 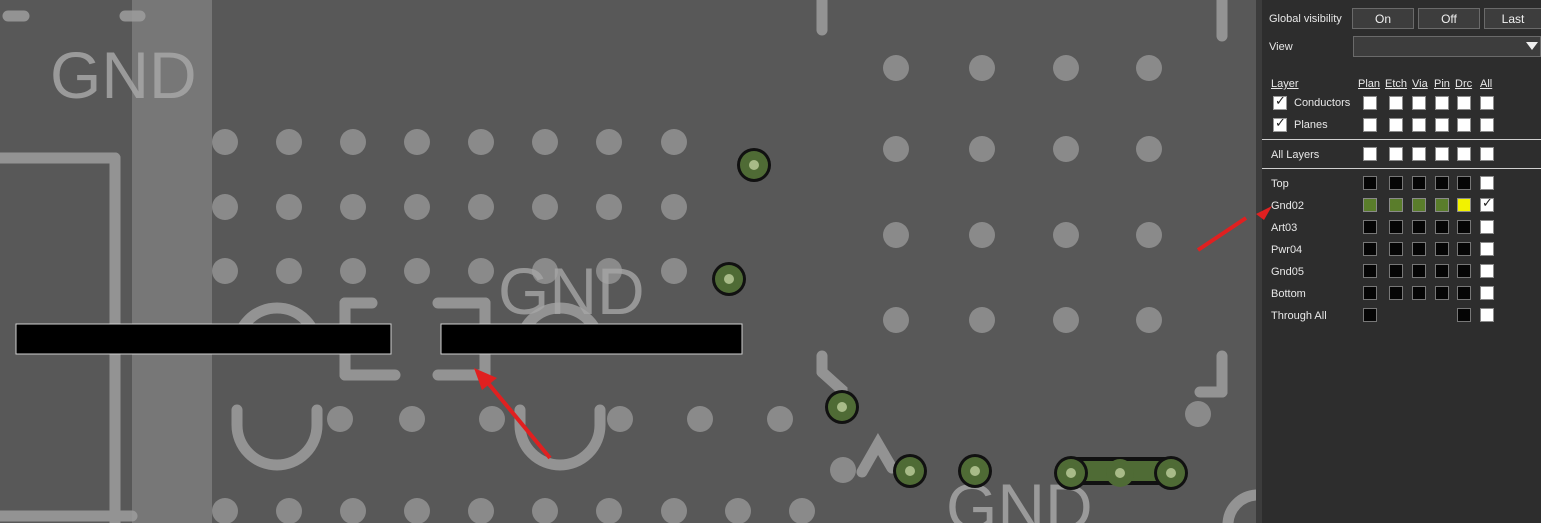 I want to click on component-bar-right, so click(x=591, y=339).